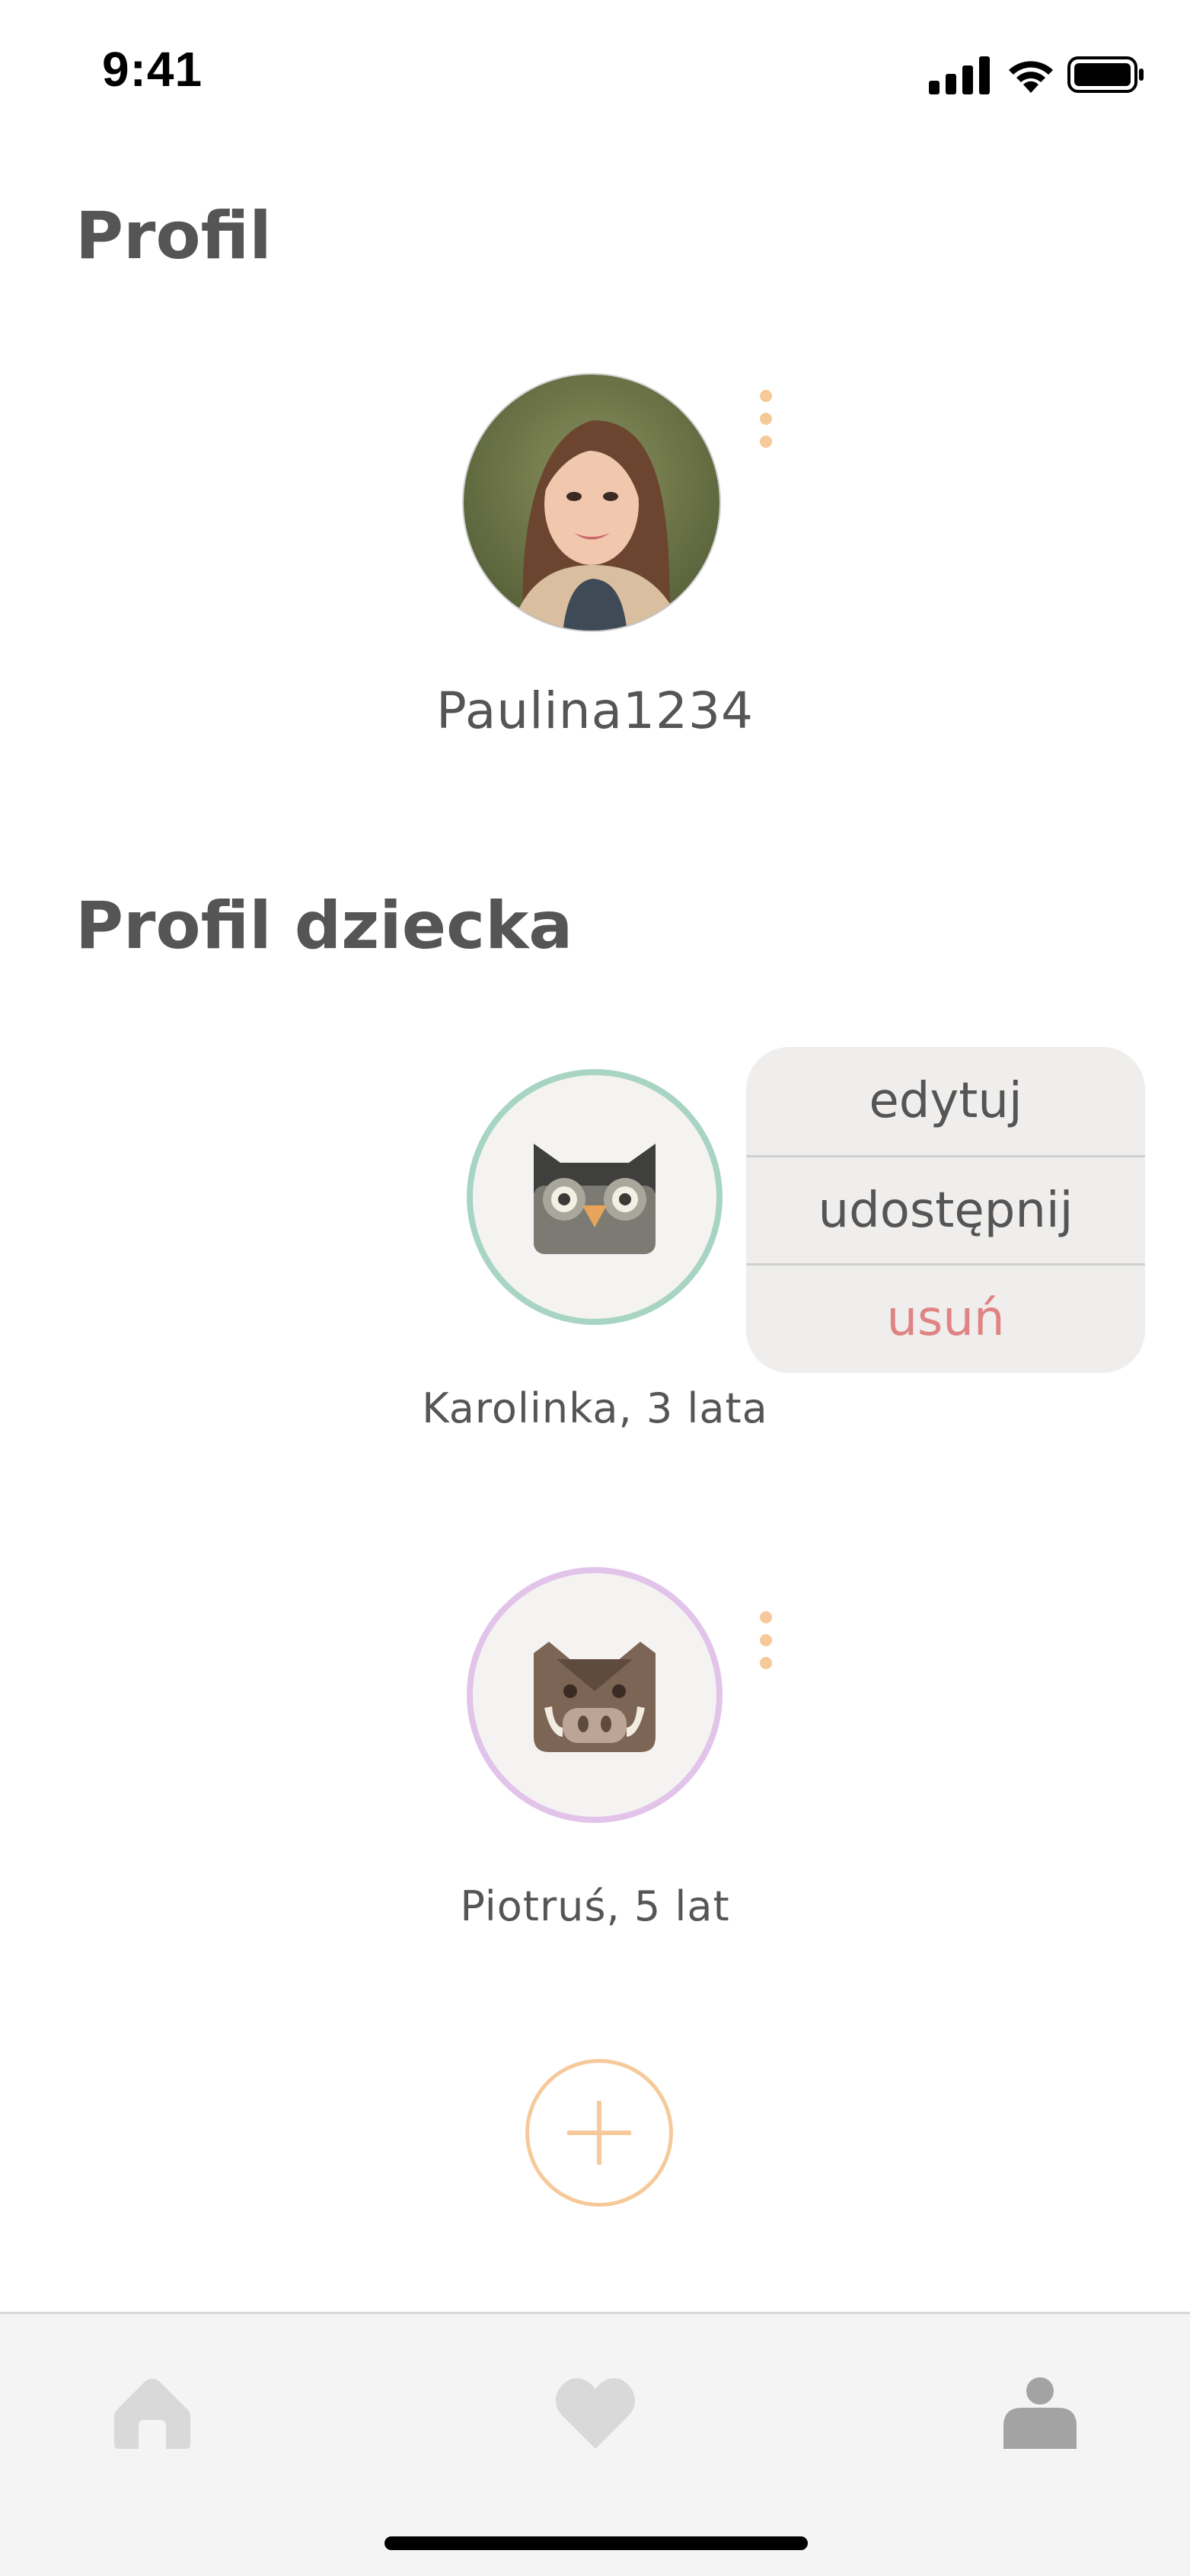 The height and width of the screenshot is (2576, 1190). I want to click on tab-profile, so click(1040, 2412).